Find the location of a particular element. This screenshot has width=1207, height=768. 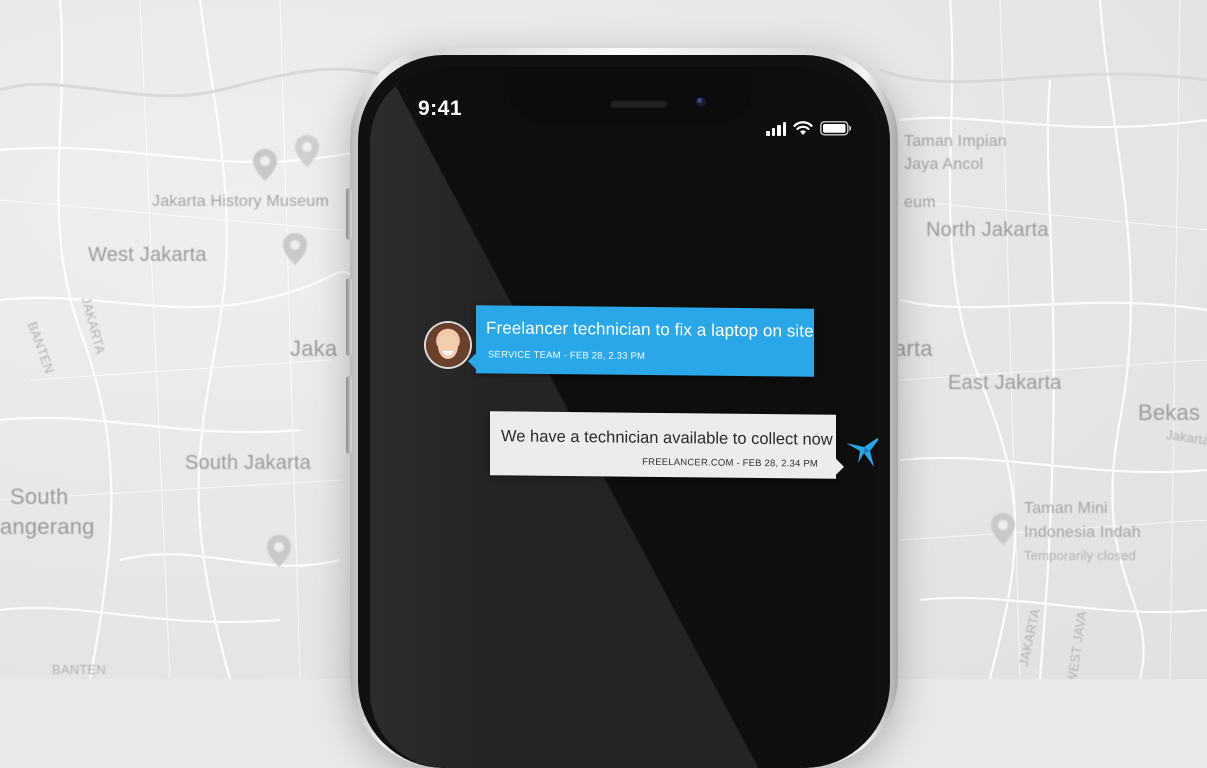

map-label-taman-mini: Taman Mini is located at coordinates (1066, 508).